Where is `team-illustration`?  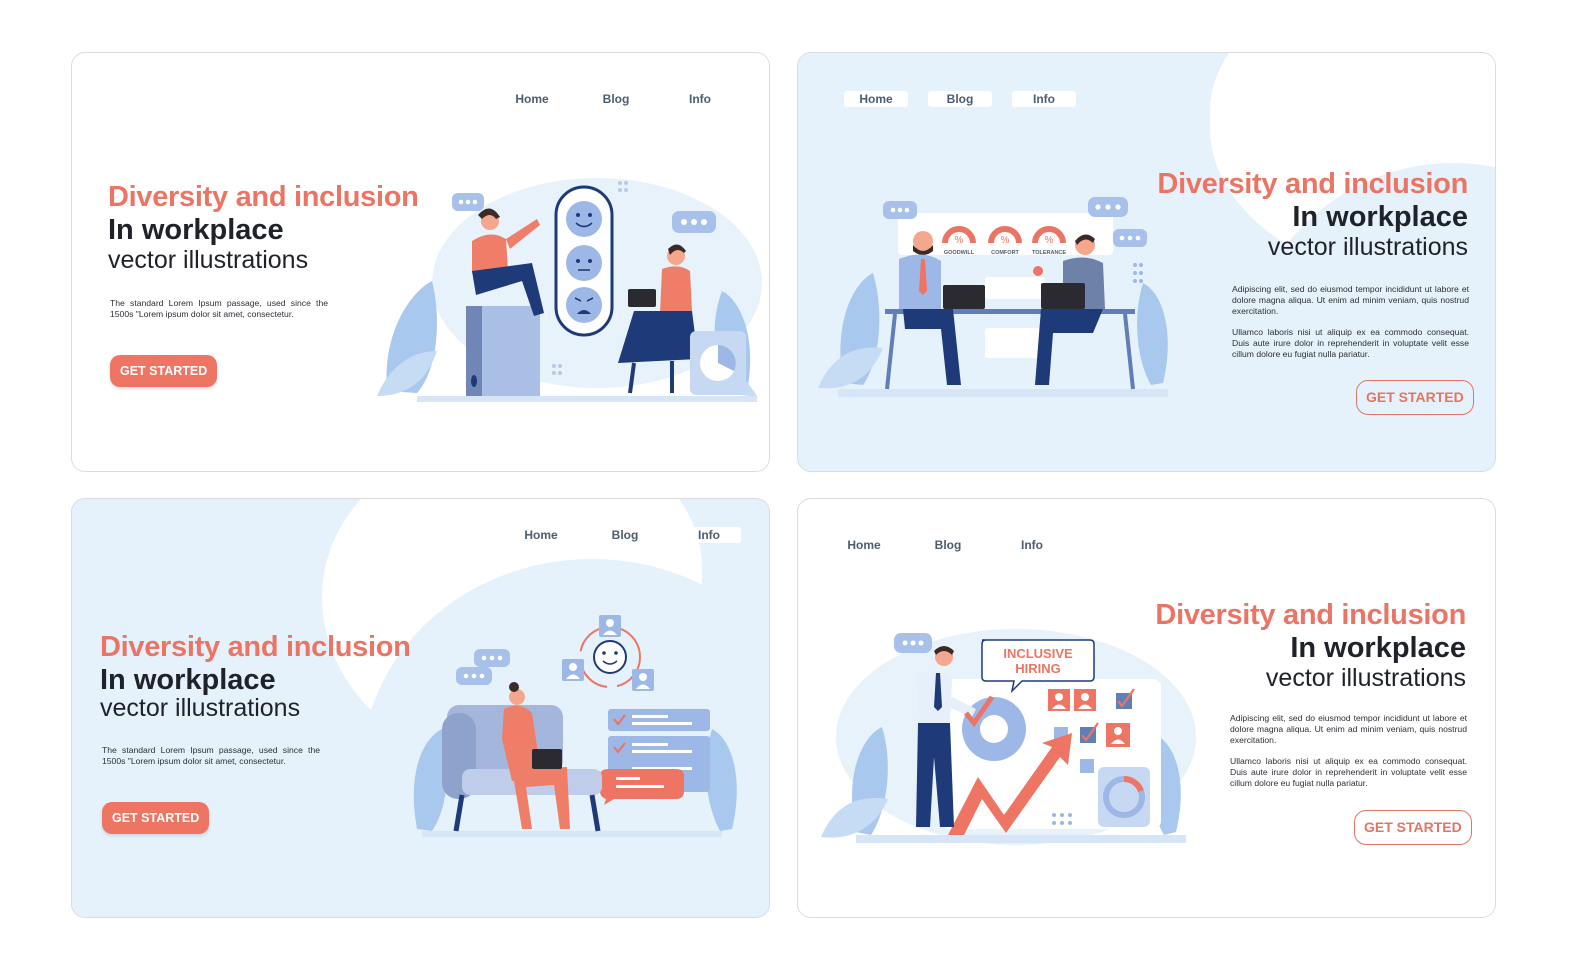 team-illustration is located at coordinates (575, 726).